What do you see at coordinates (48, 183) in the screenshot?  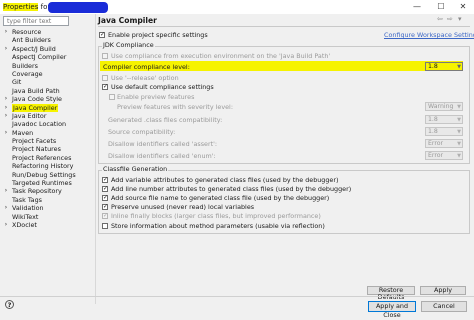 I see `tree-item: Targeted Runtimes` at bounding box center [48, 183].